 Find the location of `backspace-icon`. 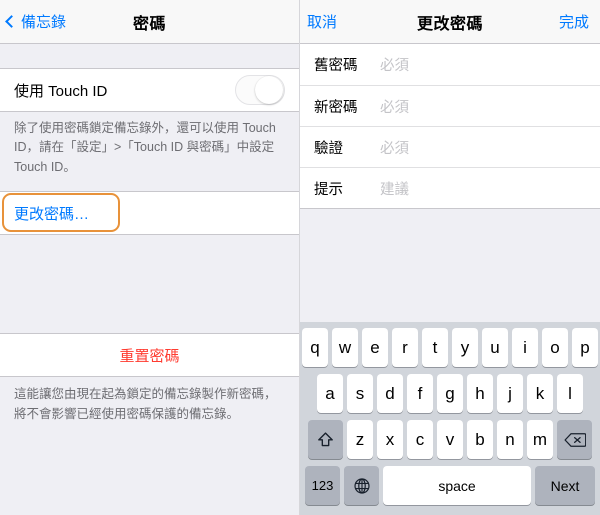

backspace-icon is located at coordinates (574, 439).